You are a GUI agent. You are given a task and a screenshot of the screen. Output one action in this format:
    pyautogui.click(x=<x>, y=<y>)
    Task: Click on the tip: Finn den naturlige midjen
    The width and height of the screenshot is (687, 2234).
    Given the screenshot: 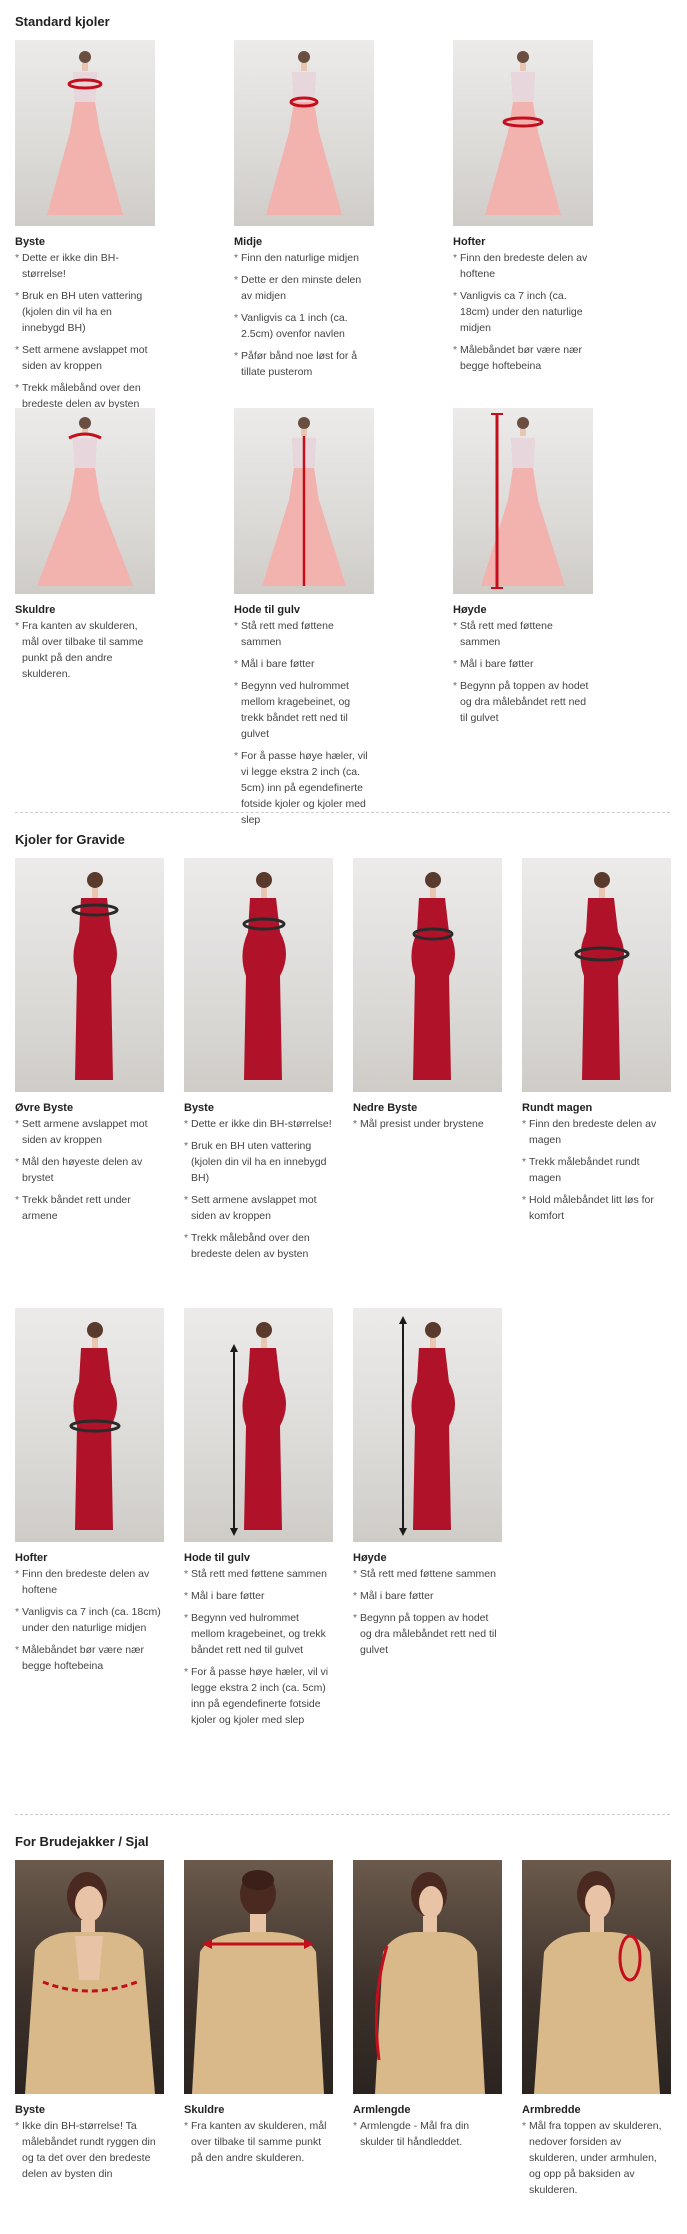 What is the action you would take?
    pyautogui.click(x=304, y=258)
    